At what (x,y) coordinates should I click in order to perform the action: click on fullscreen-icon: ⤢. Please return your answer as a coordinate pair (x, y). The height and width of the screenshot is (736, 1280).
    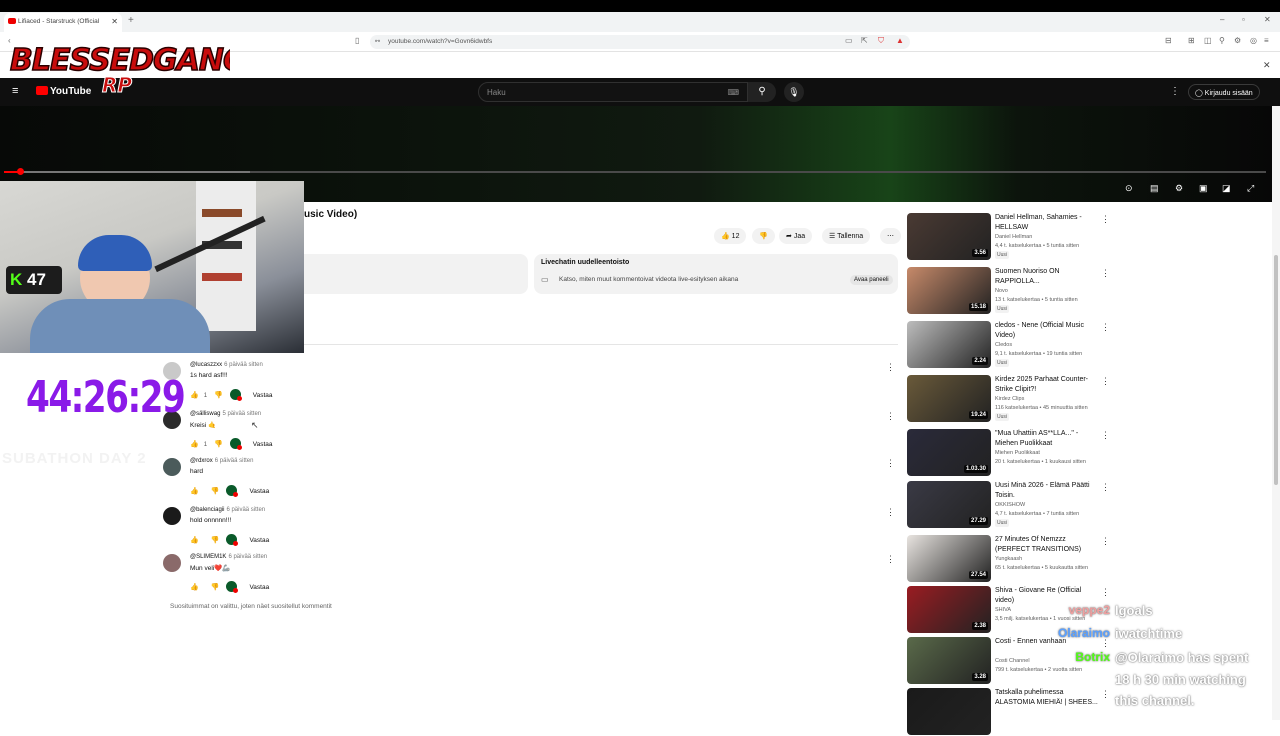
    Looking at the image, I should click on (1250, 188).